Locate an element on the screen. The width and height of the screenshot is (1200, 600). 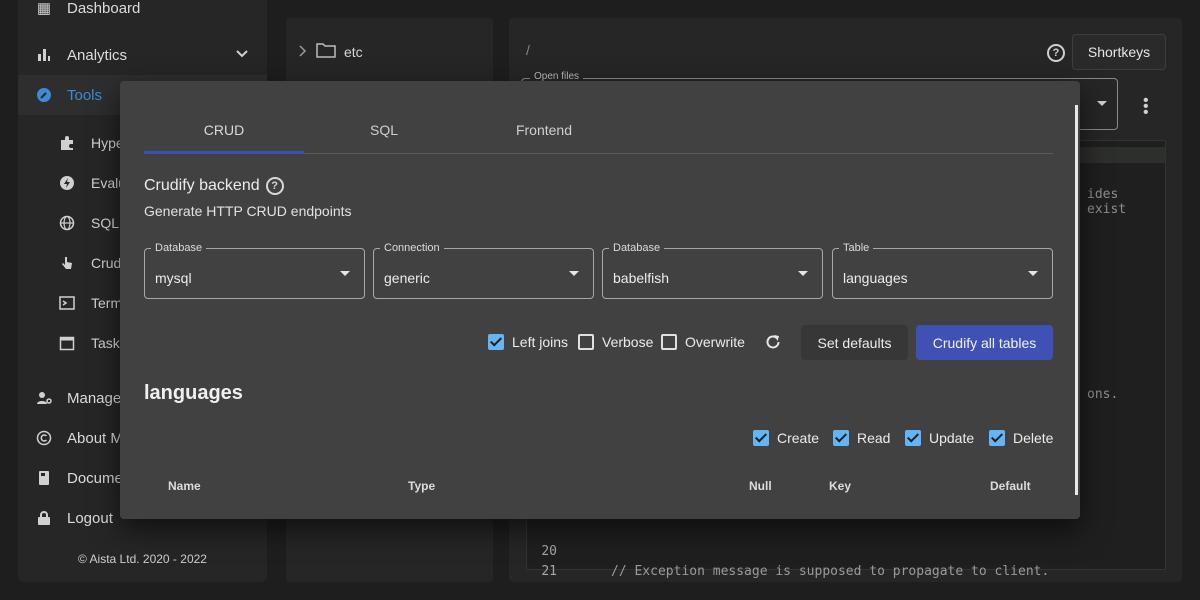
terminal-icon is located at coordinates (67, 303).